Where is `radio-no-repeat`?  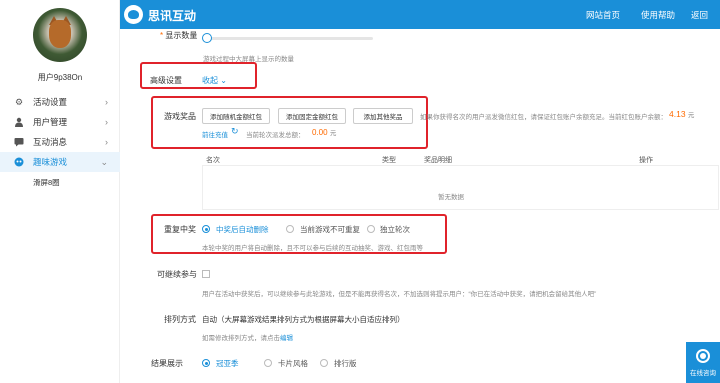 radio-no-repeat is located at coordinates (290, 229).